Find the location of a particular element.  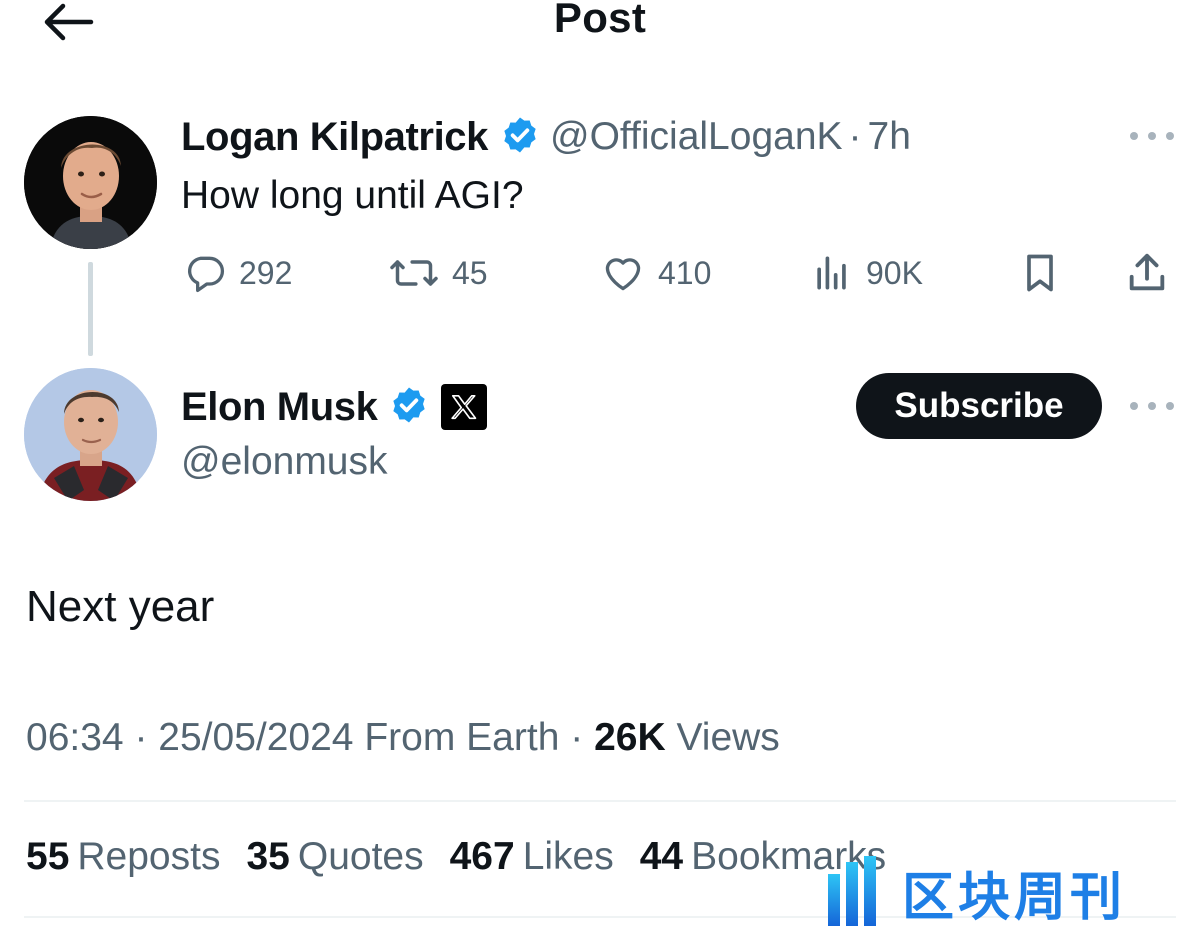

author-handle: @elonmusk is located at coordinates (284, 462).